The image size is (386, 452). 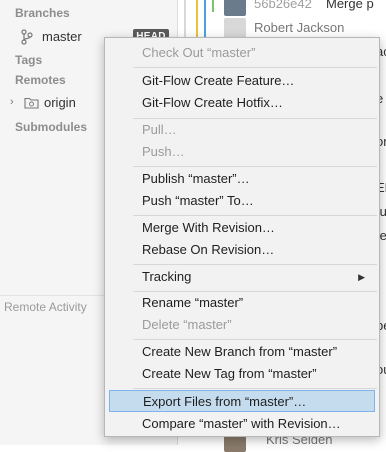 What do you see at coordinates (167, 276) in the screenshot?
I see `tracking-label: Tracking` at bounding box center [167, 276].